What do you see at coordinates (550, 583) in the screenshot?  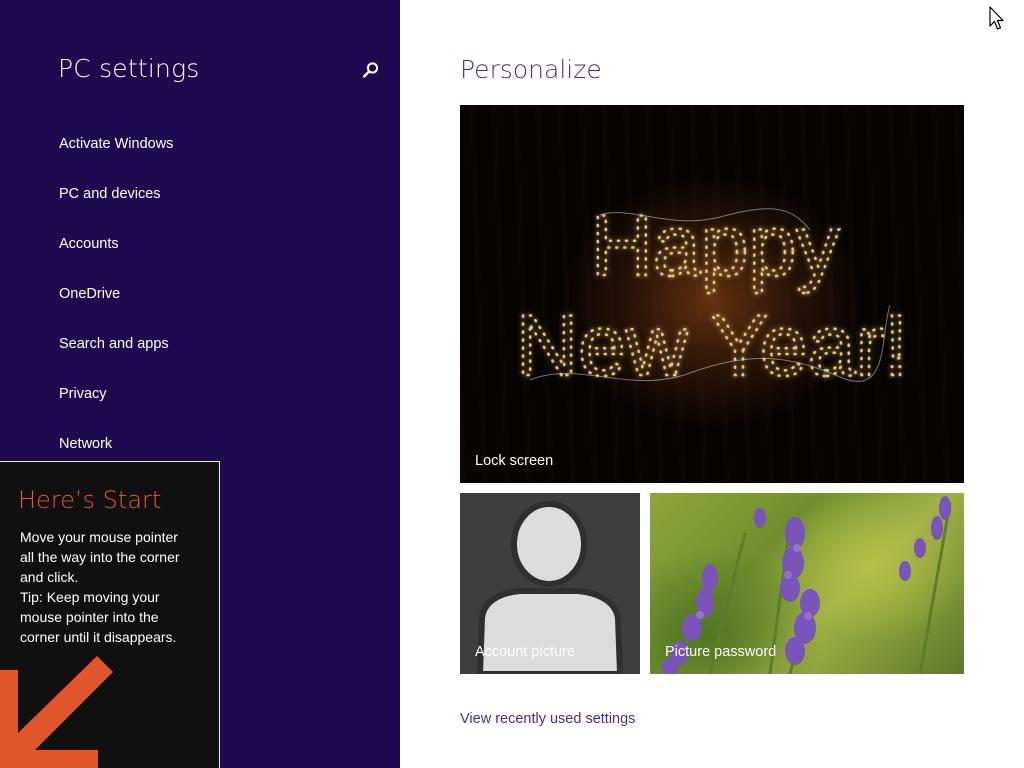 I see `account-picture-tile: Account picture` at bounding box center [550, 583].